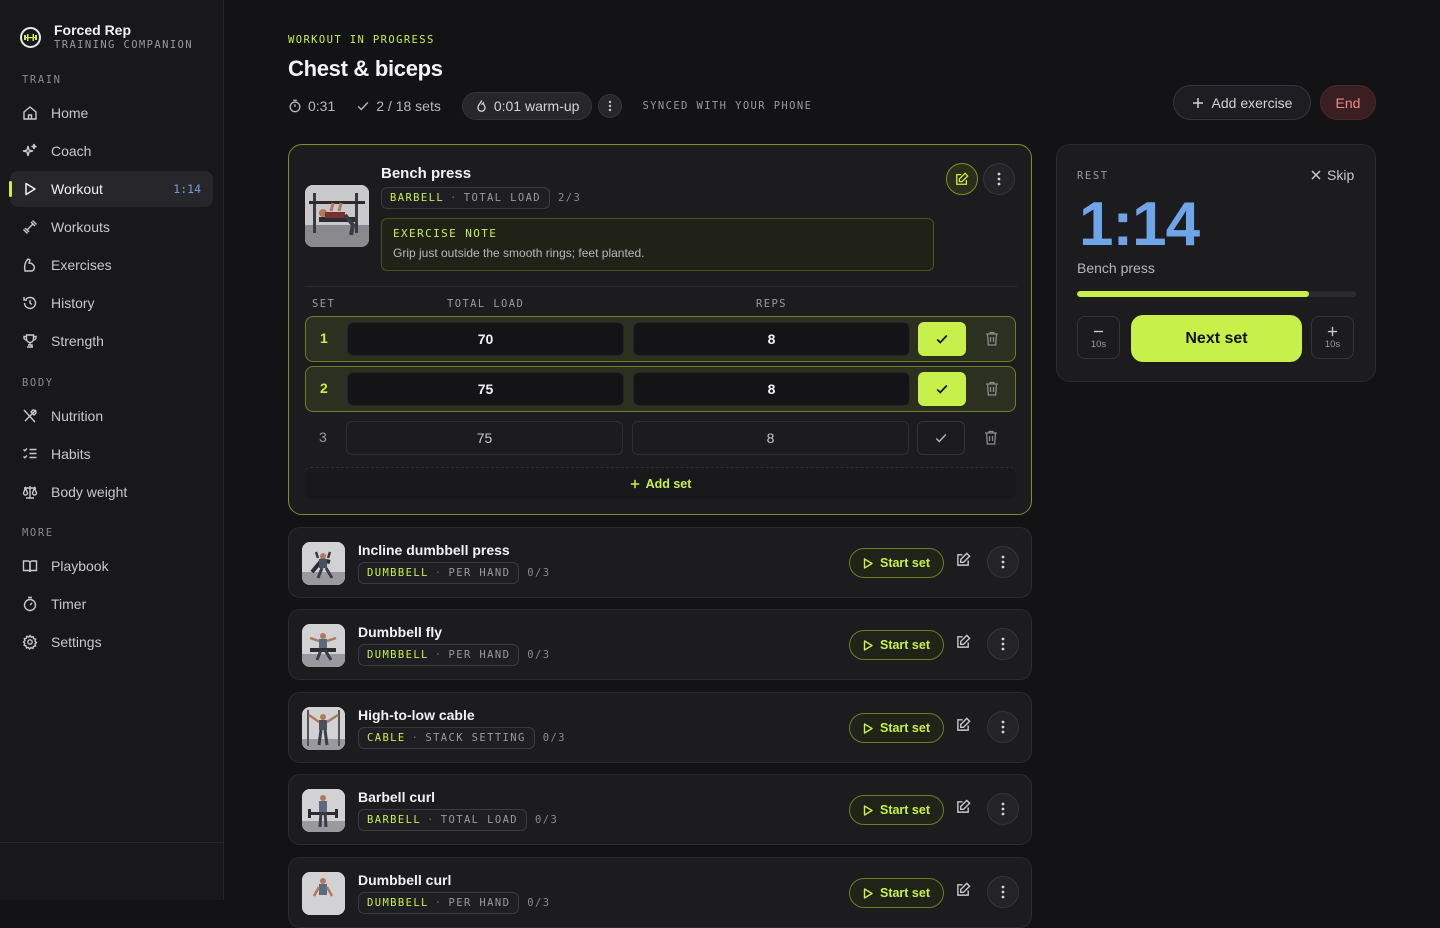 This screenshot has height=928, width=1440. I want to click on set-count: 2/3, so click(570, 198).